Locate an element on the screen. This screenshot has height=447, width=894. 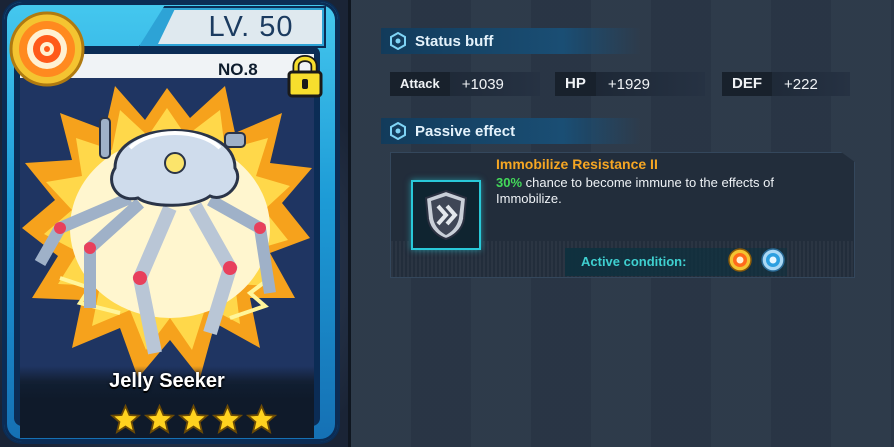
shield-icon is located at coordinates (446, 215).